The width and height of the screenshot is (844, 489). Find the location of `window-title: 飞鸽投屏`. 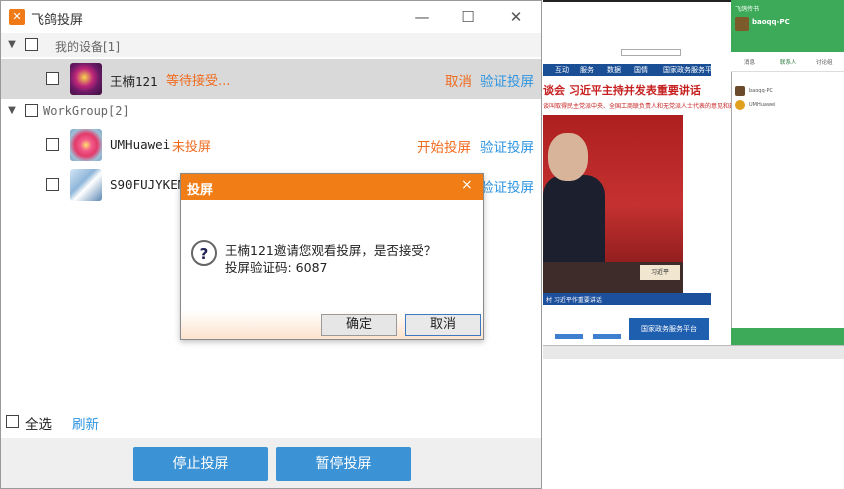

window-title: 飞鸽投屏 is located at coordinates (57, 20).